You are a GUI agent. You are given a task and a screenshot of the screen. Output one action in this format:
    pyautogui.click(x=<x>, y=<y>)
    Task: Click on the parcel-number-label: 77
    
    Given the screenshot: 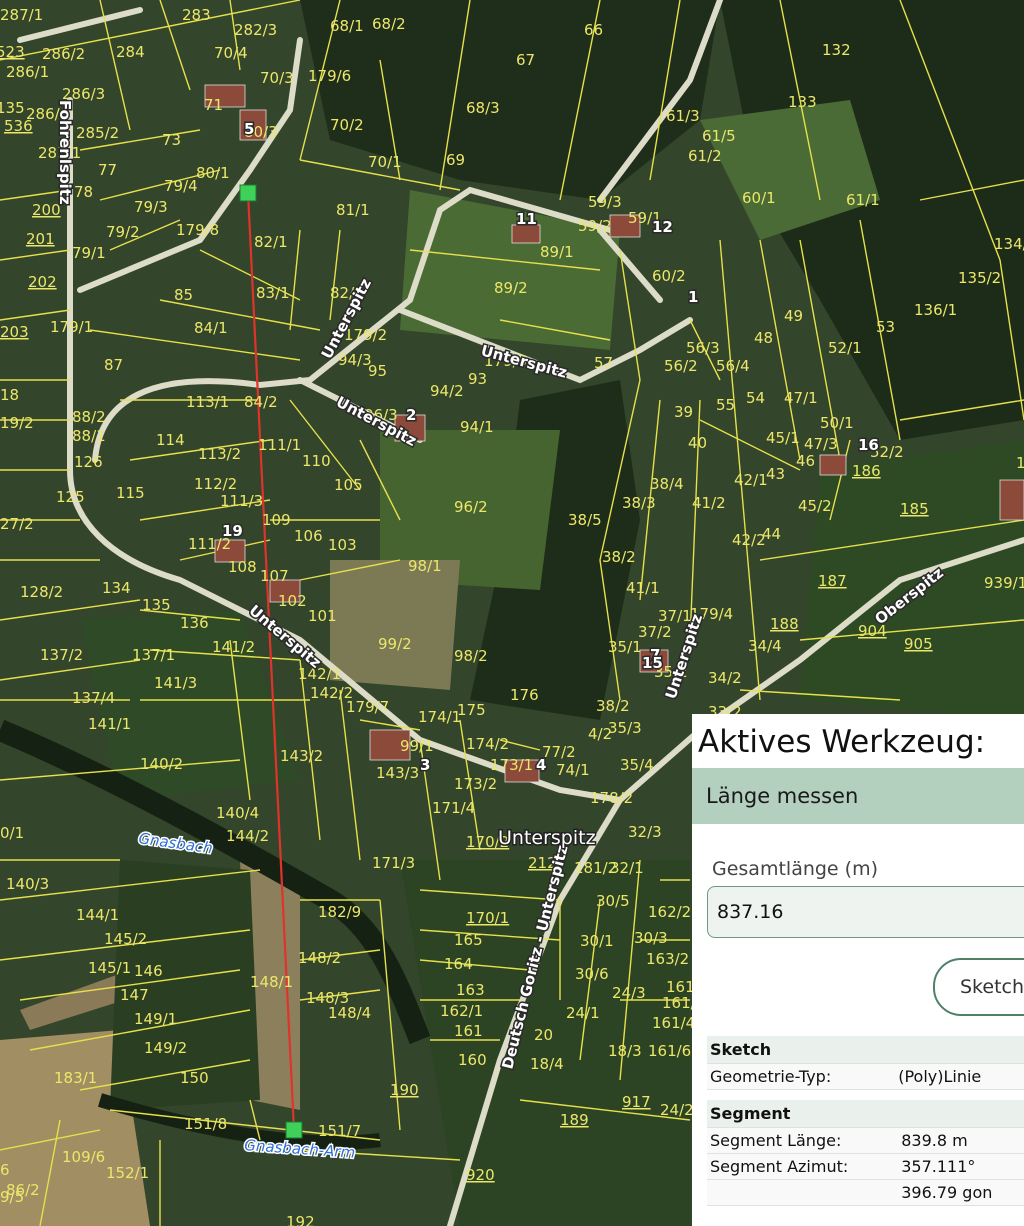 What is the action you would take?
    pyautogui.click(x=107, y=170)
    